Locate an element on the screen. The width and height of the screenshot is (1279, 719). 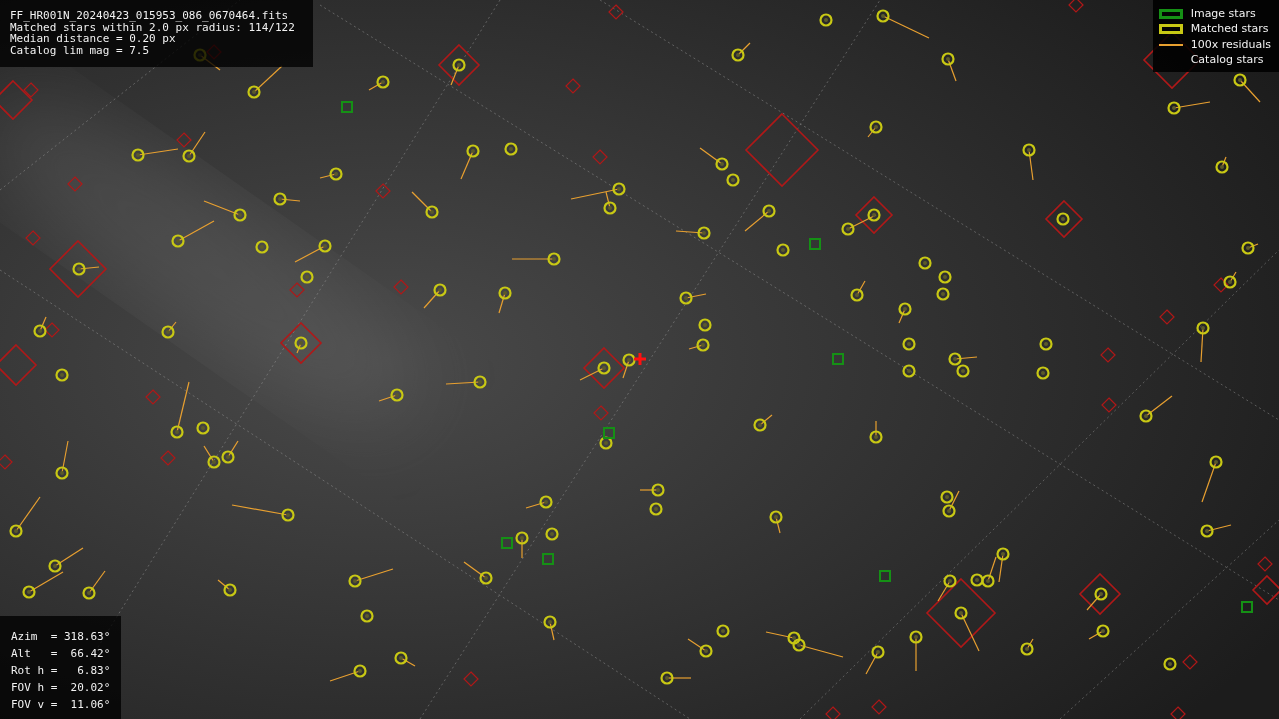
legend-label: Matched stars is located at coordinates (1229, 29).